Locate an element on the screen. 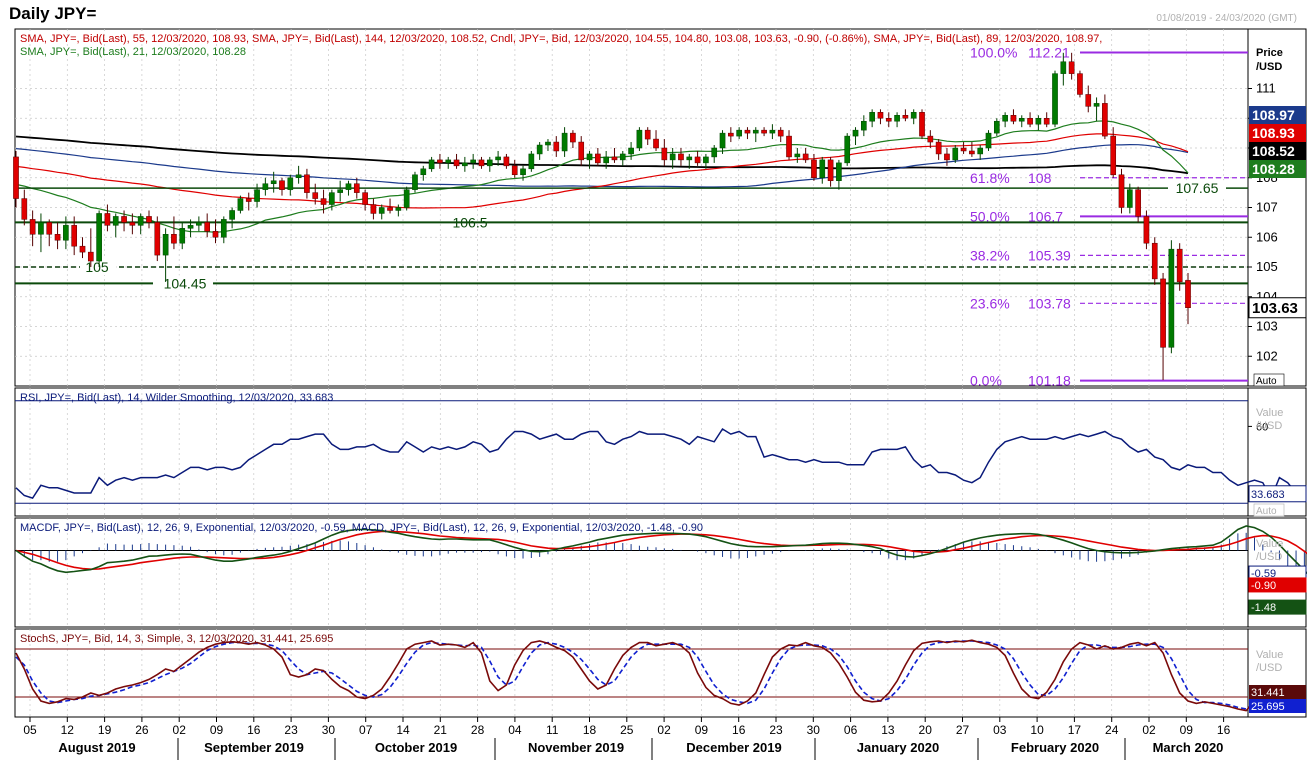 The image size is (1307, 775). macd-badge-label: -0.90 is located at coordinates (1263, 586).